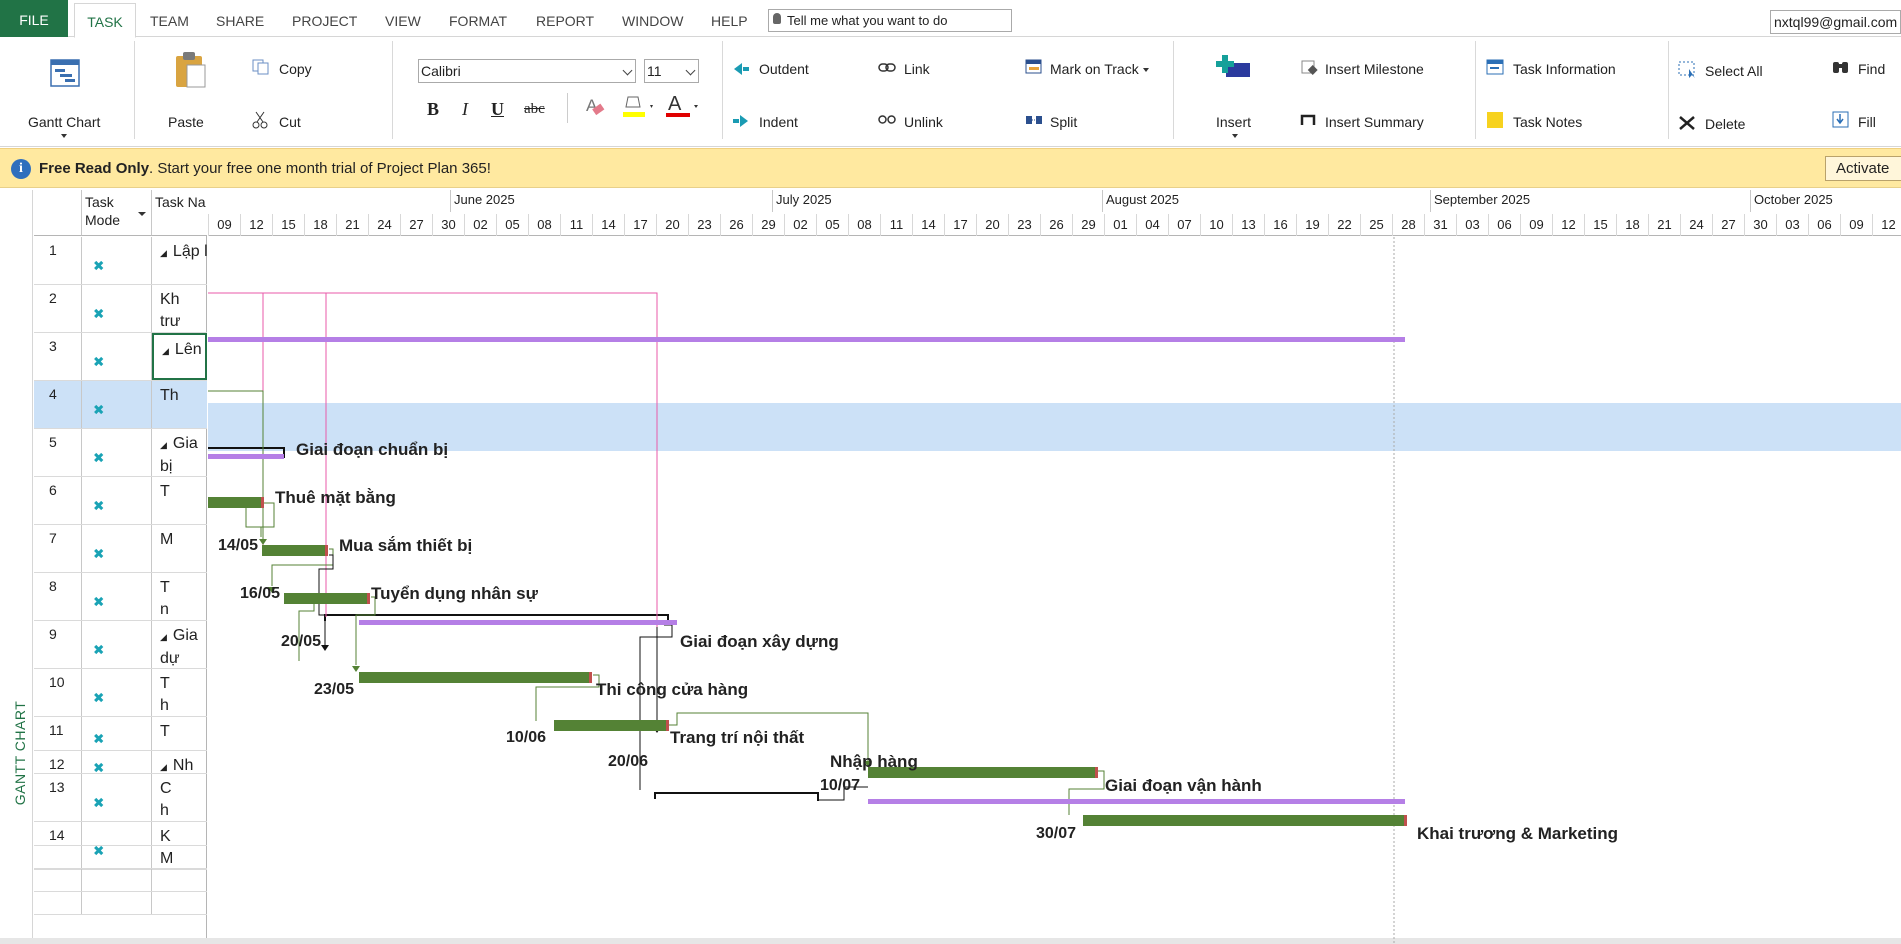  What do you see at coordinates (1725, 124) in the screenshot?
I see `delete-button: Delete` at bounding box center [1725, 124].